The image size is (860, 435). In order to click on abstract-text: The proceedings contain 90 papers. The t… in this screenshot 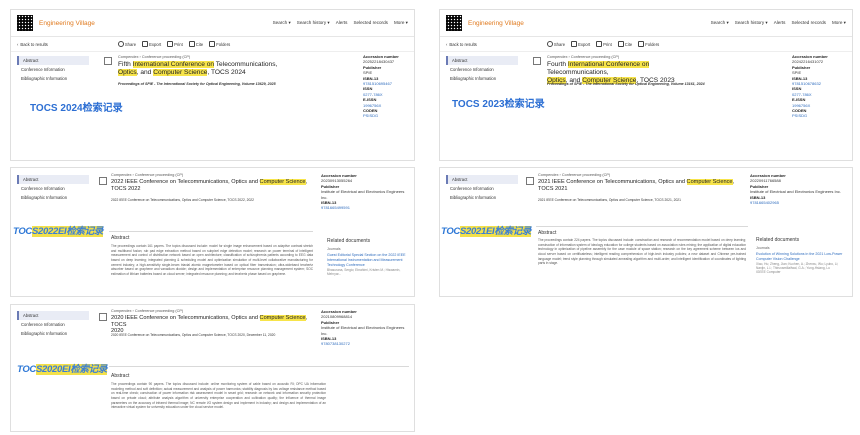, I will do `click(218, 396)`.